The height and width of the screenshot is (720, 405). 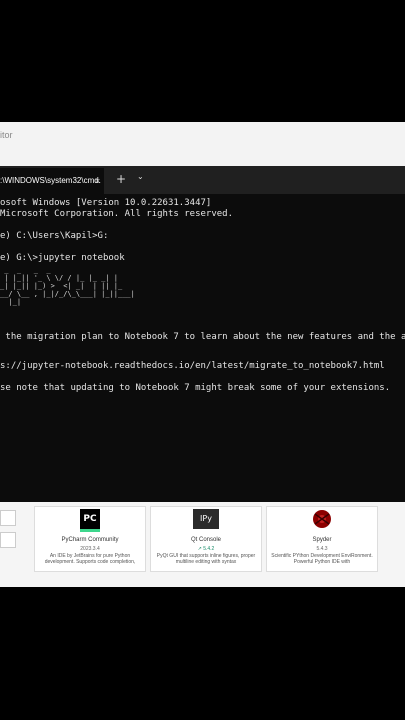 I want to click on app-name: Spyder, so click(x=322, y=540).